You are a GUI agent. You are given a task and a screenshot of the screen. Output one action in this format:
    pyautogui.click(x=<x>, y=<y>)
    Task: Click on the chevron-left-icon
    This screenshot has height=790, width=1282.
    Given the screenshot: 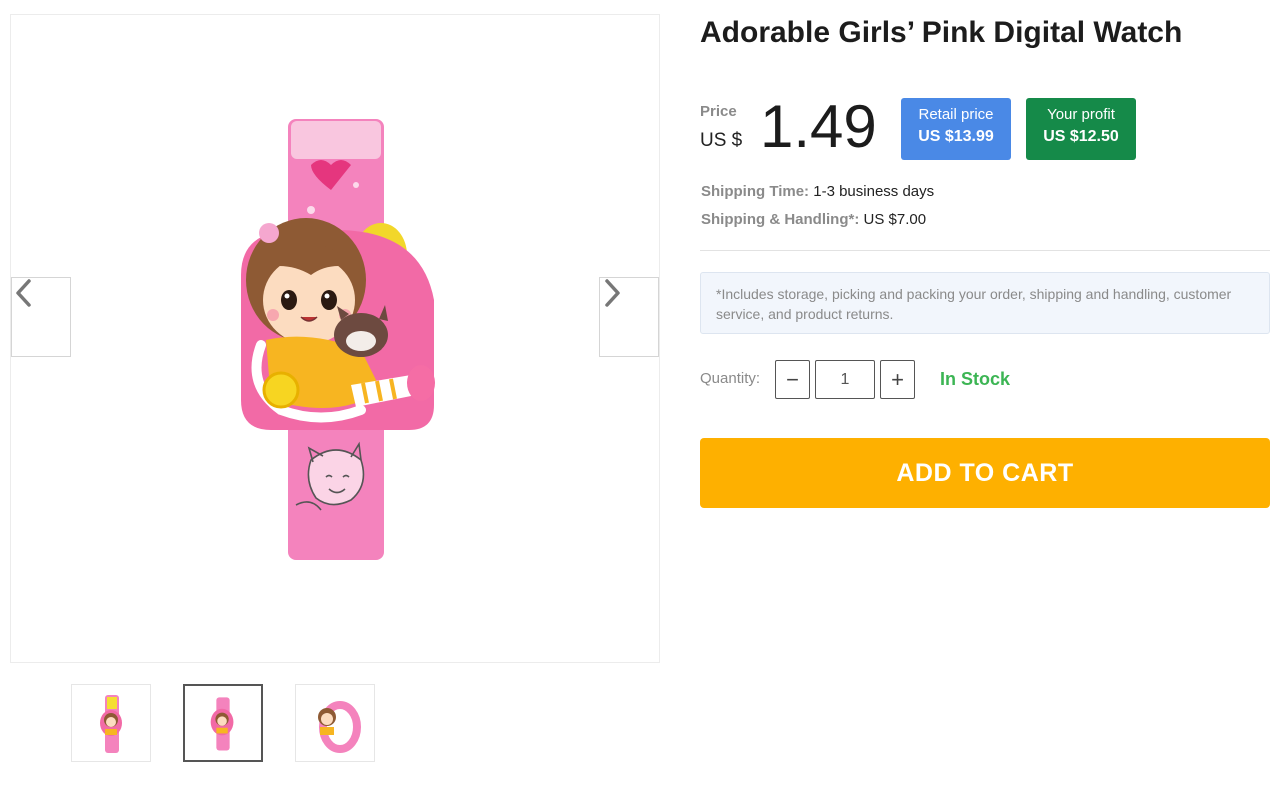 What is the action you would take?
    pyautogui.click(x=23, y=293)
    